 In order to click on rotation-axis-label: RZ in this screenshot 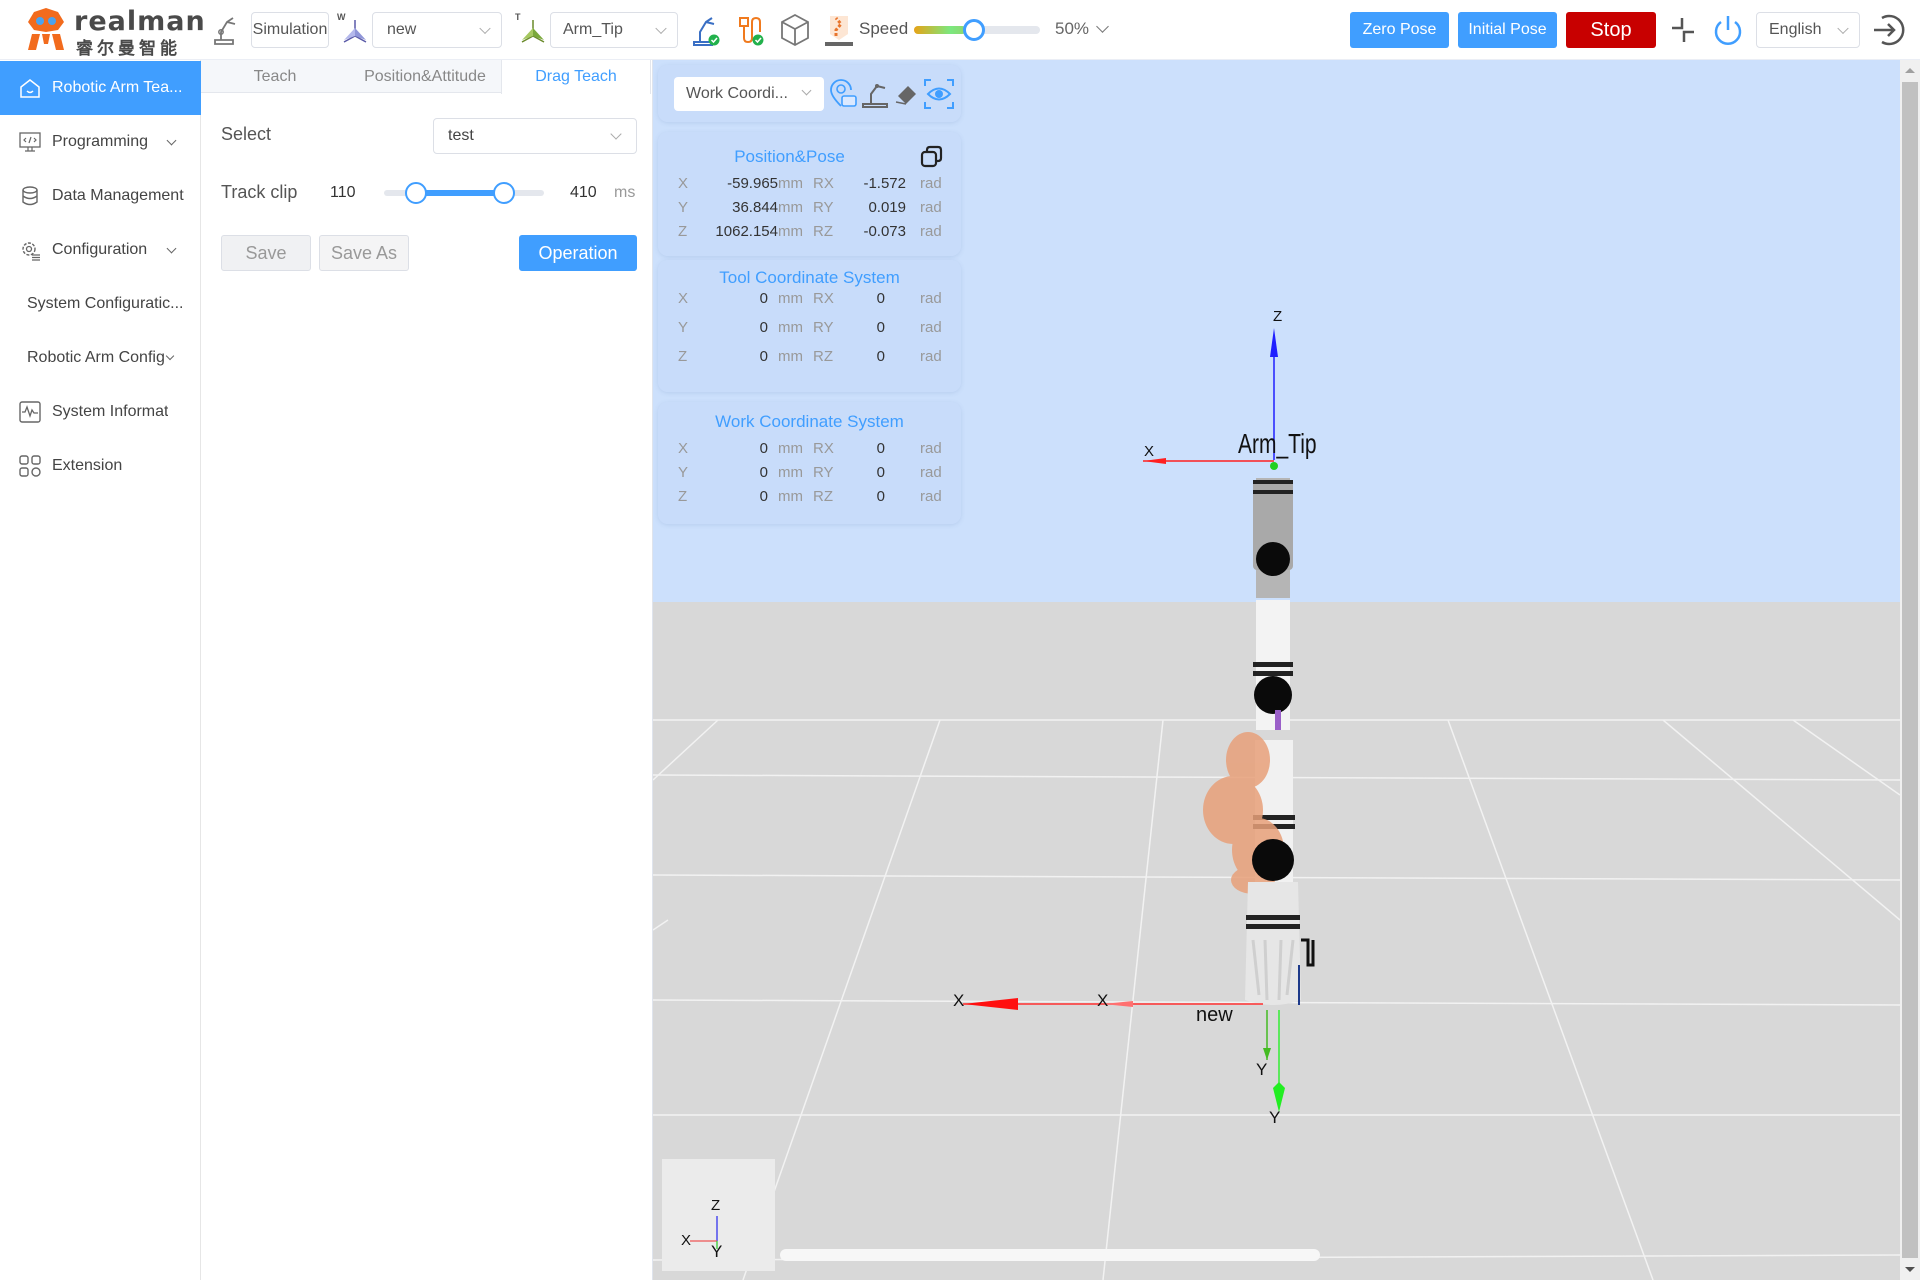, I will do `click(823, 496)`.